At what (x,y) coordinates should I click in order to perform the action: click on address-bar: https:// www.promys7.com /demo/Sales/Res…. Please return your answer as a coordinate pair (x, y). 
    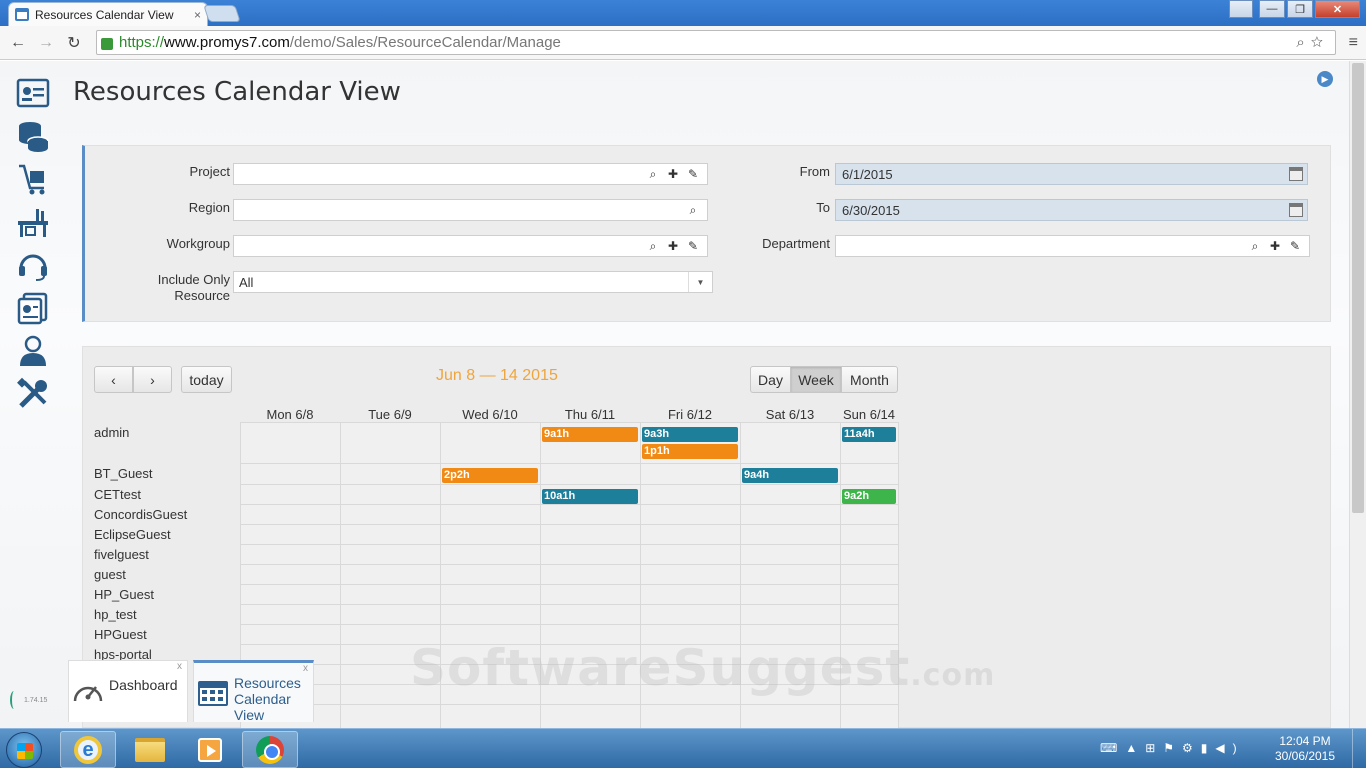
    Looking at the image, I should click on (716, 42).